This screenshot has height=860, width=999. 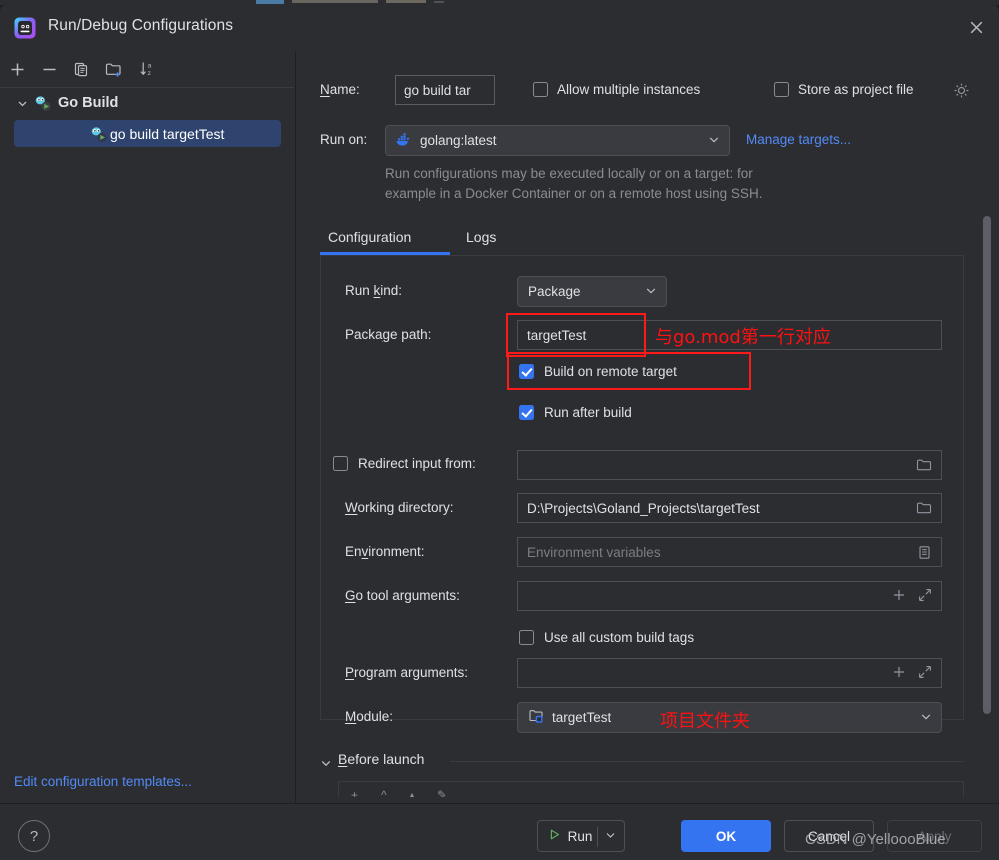 I want to click on use-all-custom-build-tags-checkbox: Use all custom build tags, so click(x=606, y=637).